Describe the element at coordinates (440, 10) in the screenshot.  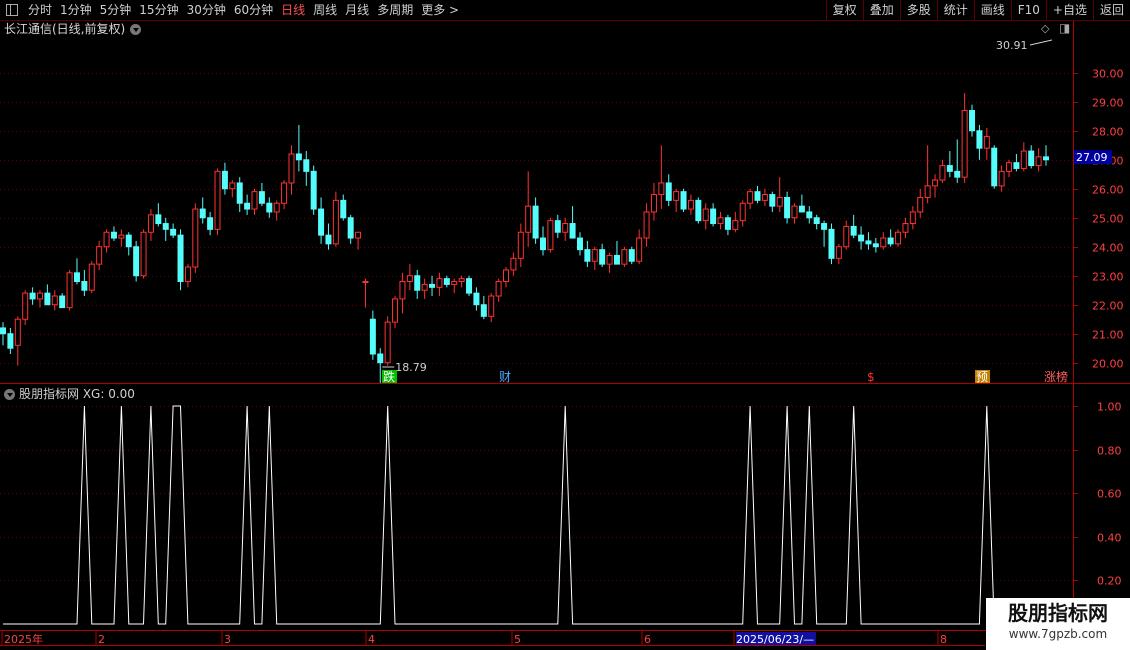
I see `period-tab-10: 更多 >` at that location.